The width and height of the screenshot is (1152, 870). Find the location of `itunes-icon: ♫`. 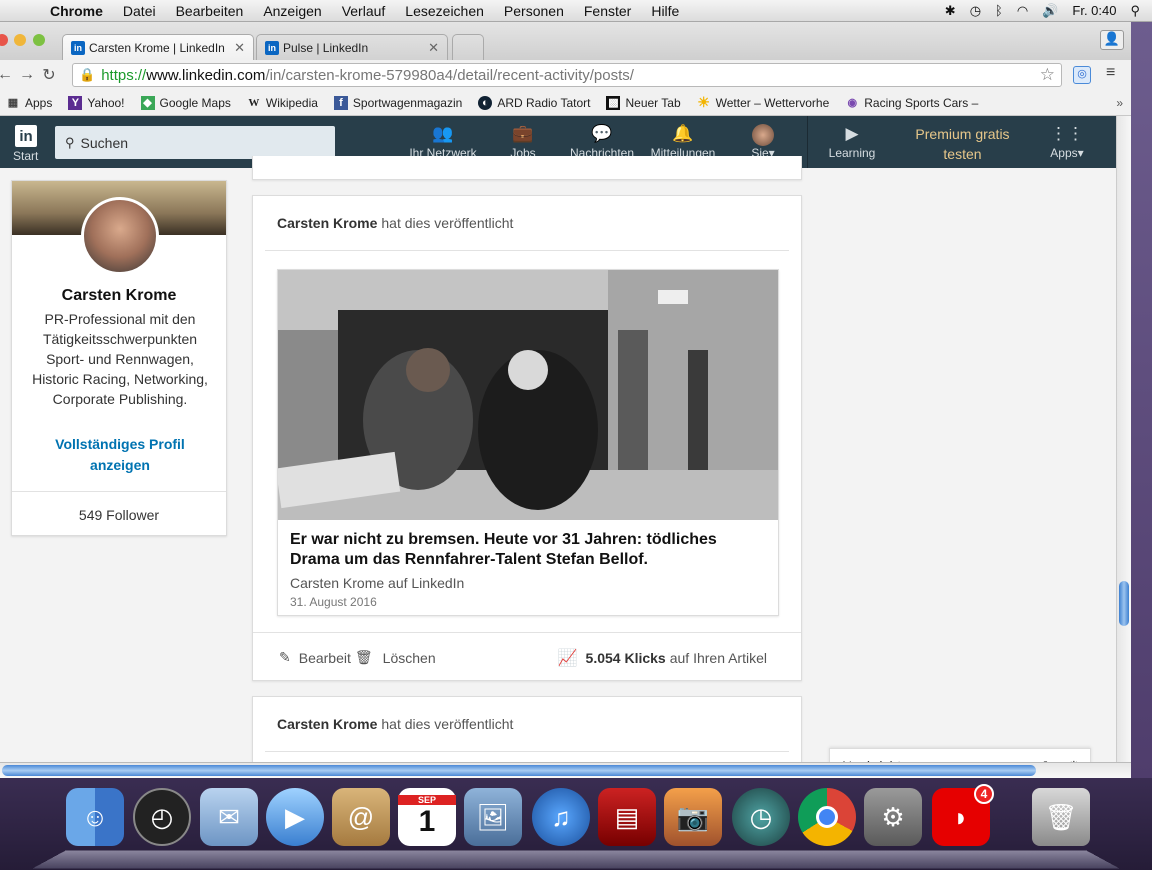

itunes-icon: ♫ is located at coordinates (561, 817).